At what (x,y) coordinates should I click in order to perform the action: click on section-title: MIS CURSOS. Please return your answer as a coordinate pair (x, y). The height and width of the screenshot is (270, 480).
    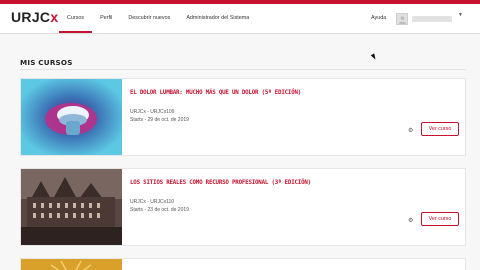
    Looking at the image, I should click on (46, 62).